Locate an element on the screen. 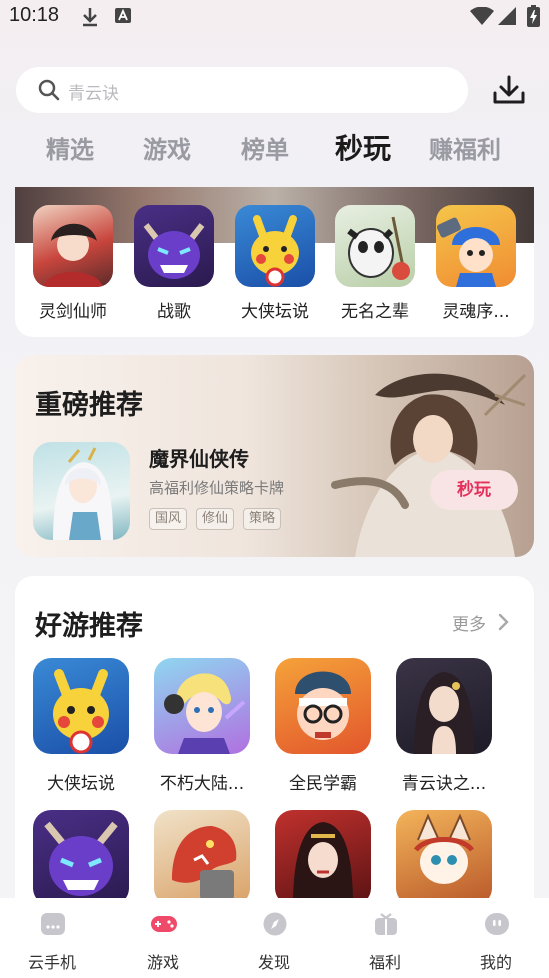  game-icon-lingjian is located at coordinates (73, 246).